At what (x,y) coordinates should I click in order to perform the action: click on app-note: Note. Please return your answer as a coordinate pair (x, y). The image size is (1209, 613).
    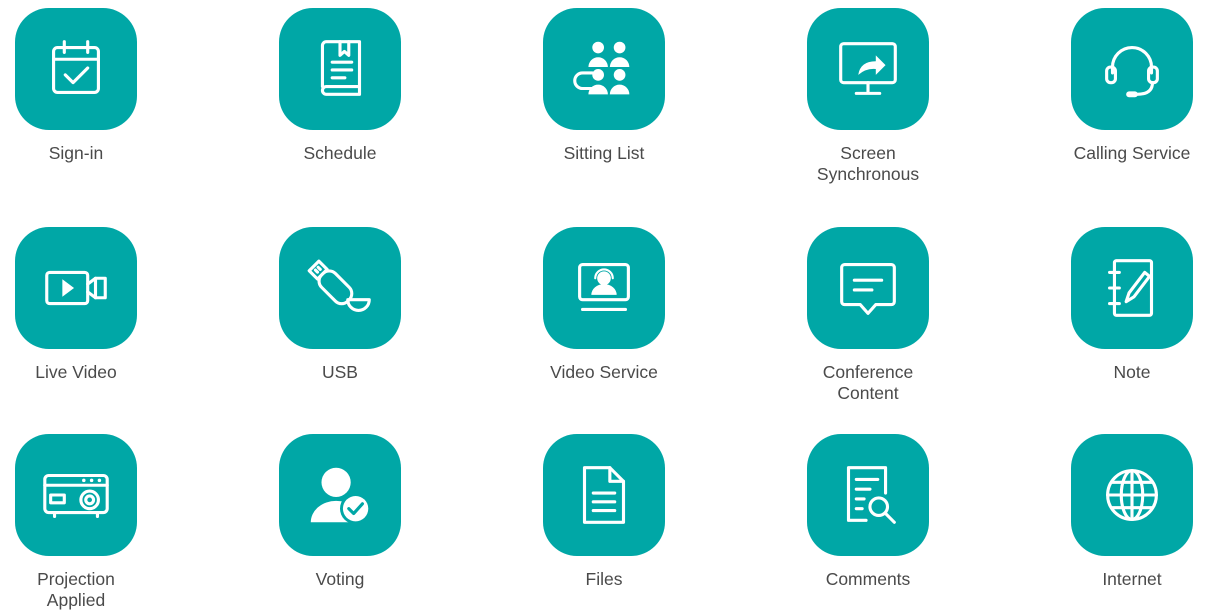
    Looking at the image, I should click on (1120, 305).